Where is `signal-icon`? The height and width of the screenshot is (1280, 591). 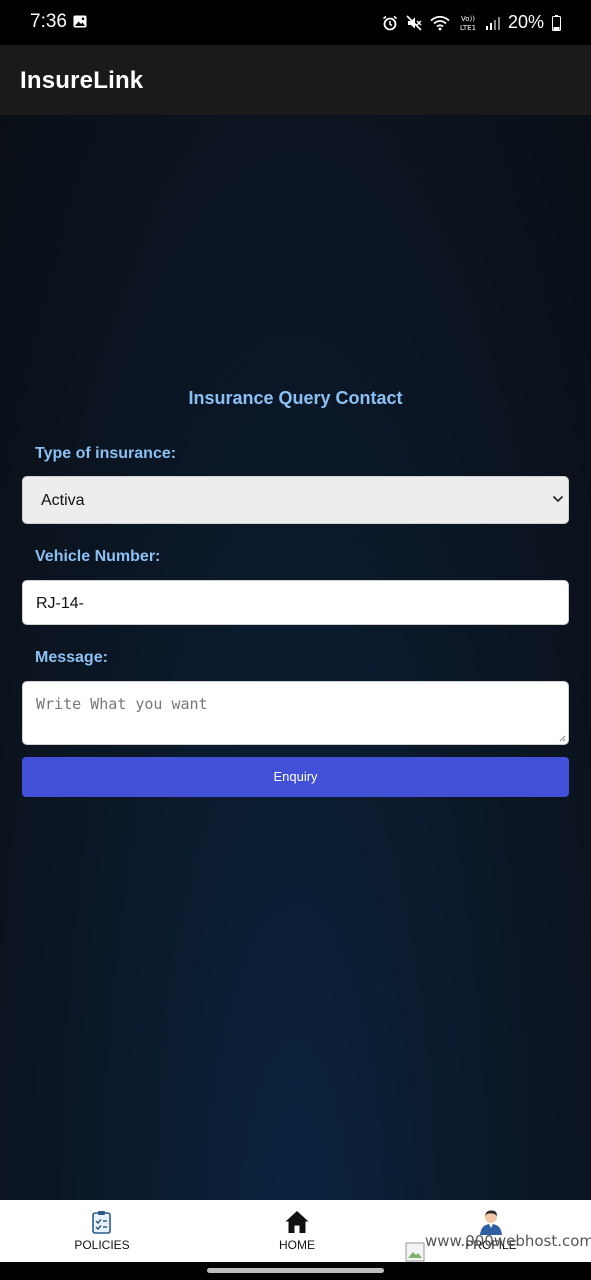 signal-icon is located at coordinates (492, 23).